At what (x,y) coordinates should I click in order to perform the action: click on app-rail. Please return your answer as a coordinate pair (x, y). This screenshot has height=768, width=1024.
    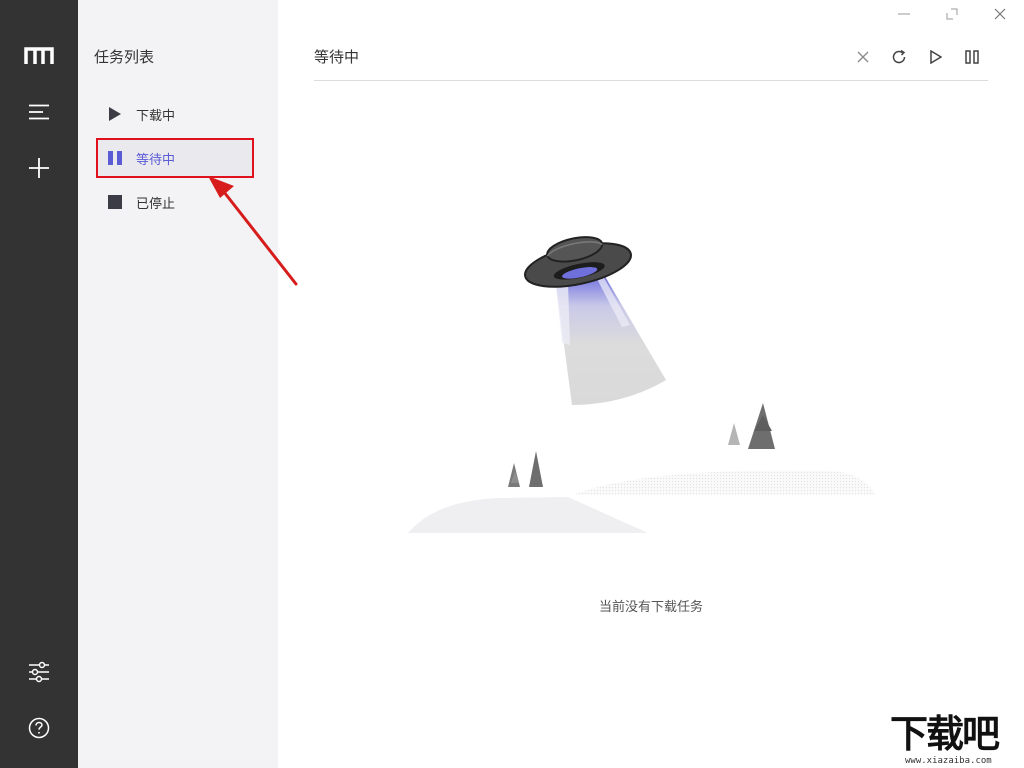
    Looking at the image, I should click on (39, 384).